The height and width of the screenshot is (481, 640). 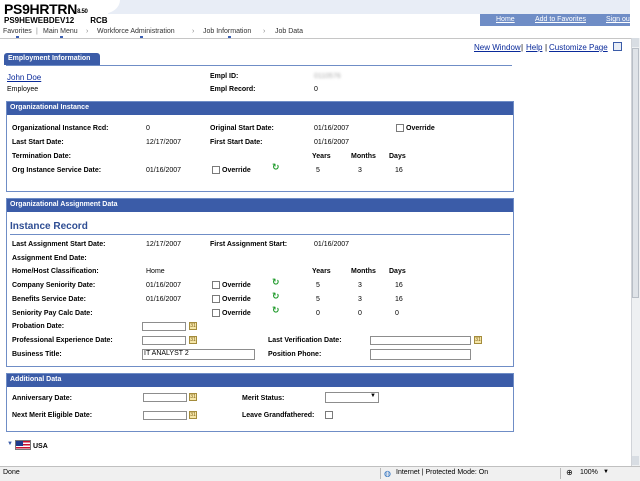 I want to click on additional-data-title: Additional Data, so click(x=260, y=380).